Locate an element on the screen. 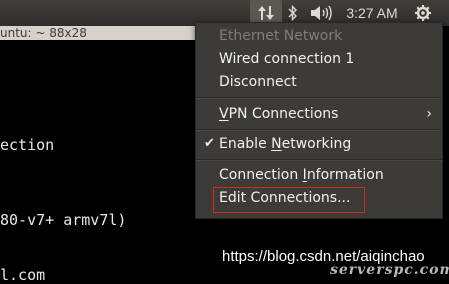  gear-icon is located at coordinates (423, 13).